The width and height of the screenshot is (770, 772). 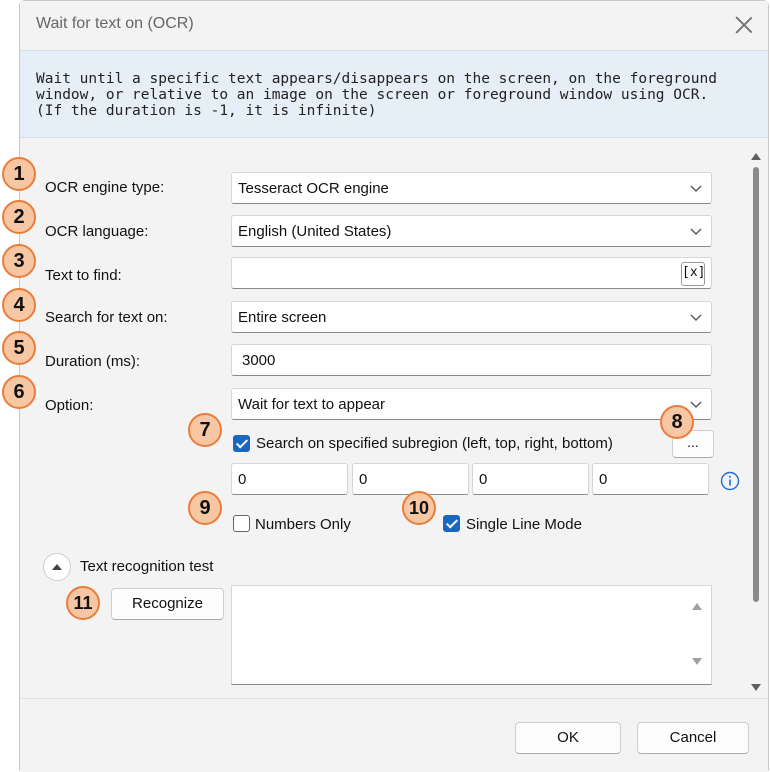 What do you see at coordinates (471, 360) in the screenshot?
I see `duration-input: 3000` at bounding box center [471, 360].